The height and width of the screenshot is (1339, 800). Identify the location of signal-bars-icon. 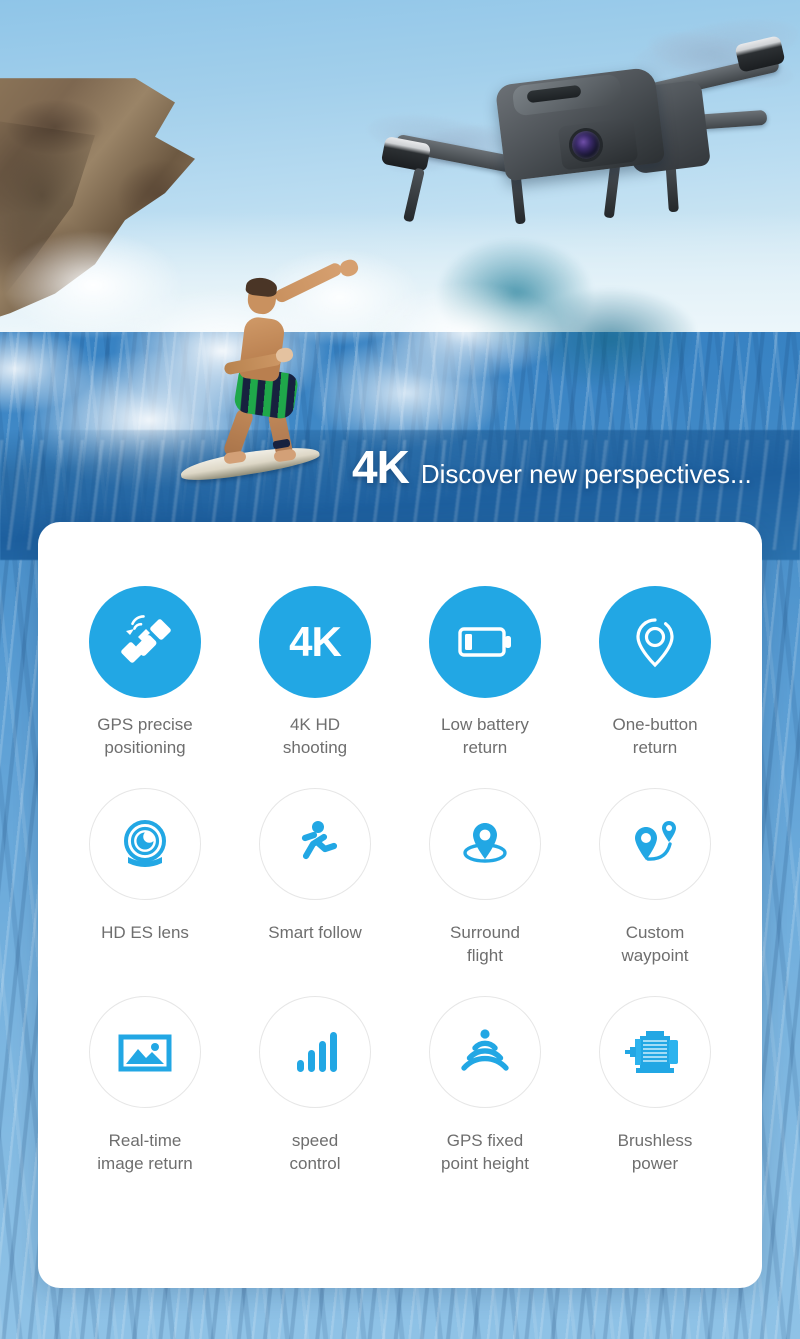
(317, 1051).